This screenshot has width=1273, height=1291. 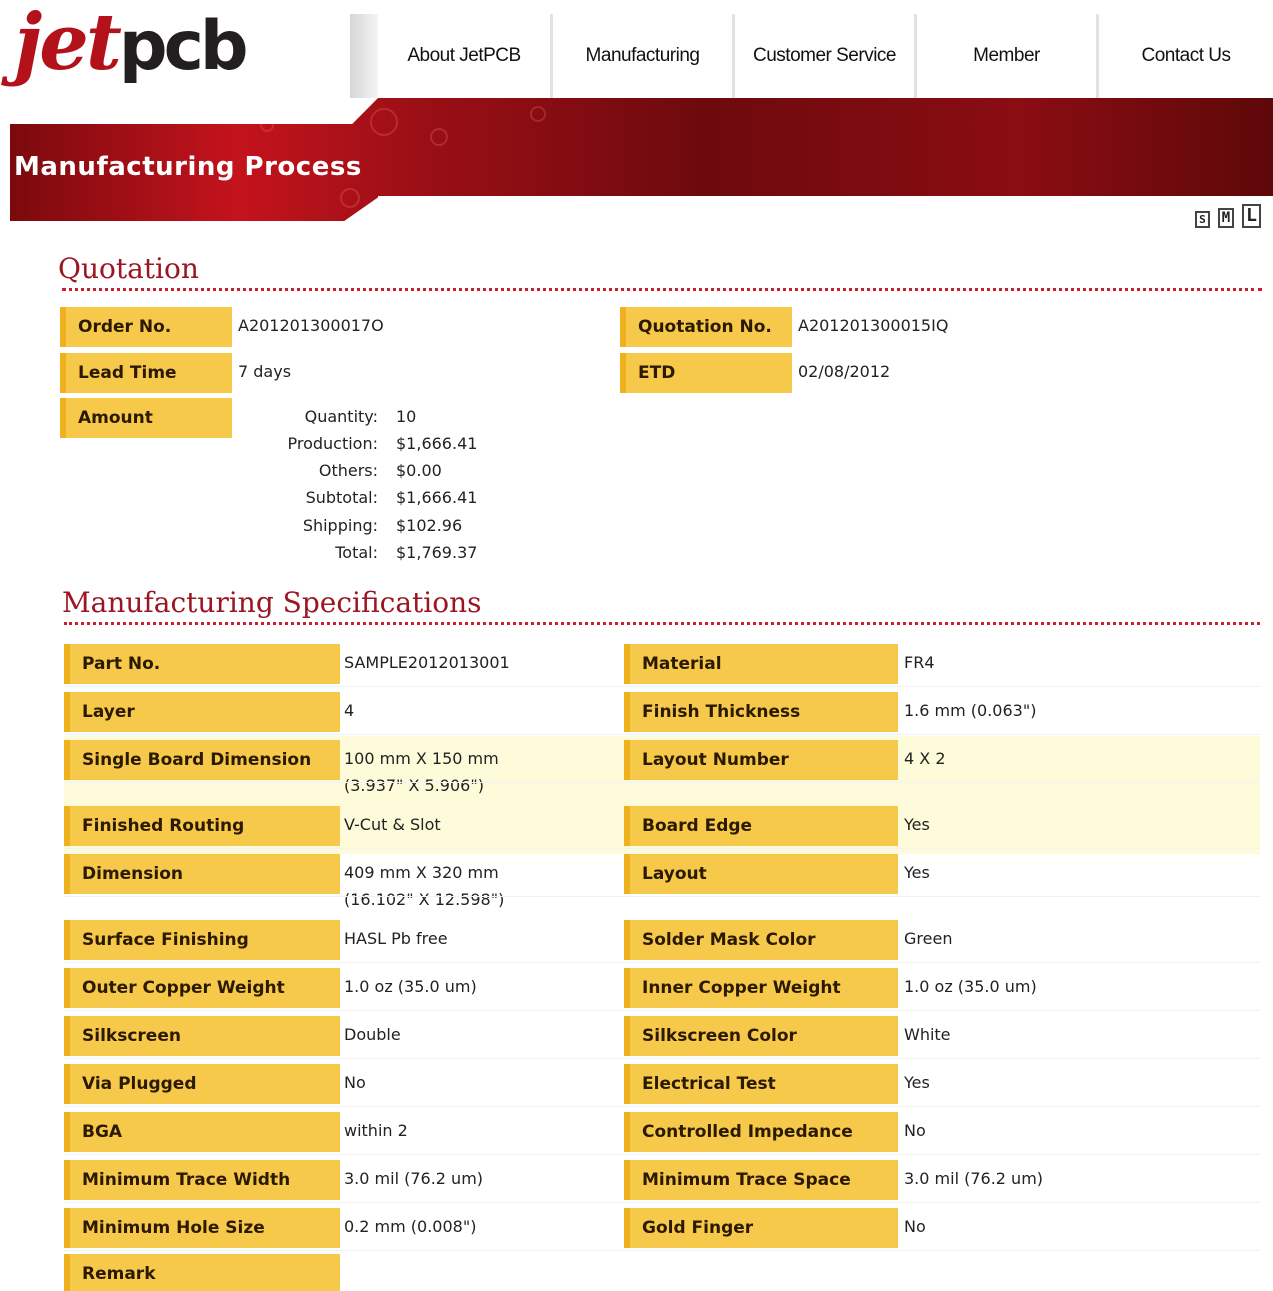 What do you see at coordinates (356, 552) in the screenshot?
I see `amount-key: Total:` at bounding box center [356, 552].